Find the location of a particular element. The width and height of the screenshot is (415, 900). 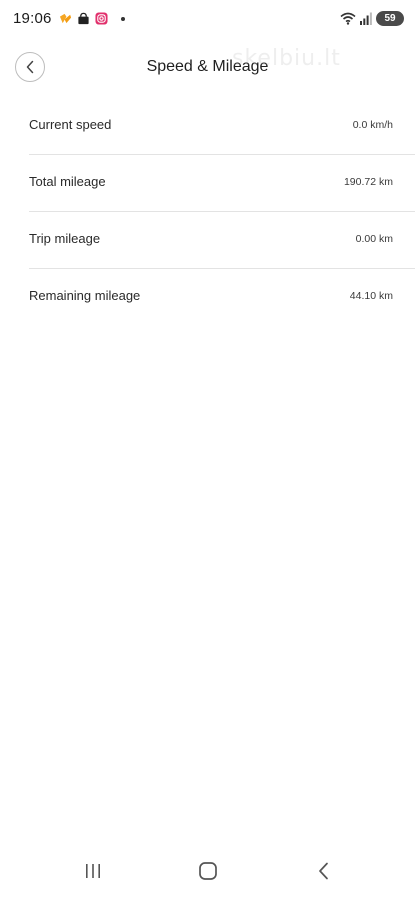

row-value: 44.10 km is located at coordinates (371, 296).